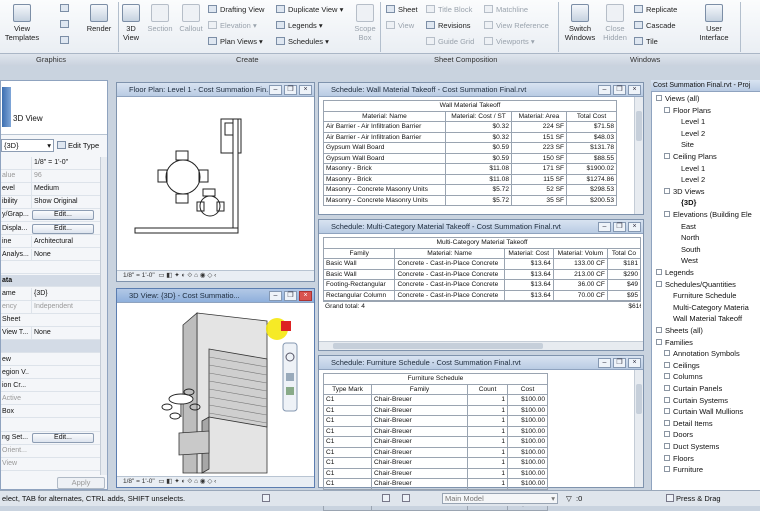 The width and height of the screenshot is (760, 511). Describe the element at coordinates (591, 137) in the screenshot. I see `table-cell: $48.03` at that location.